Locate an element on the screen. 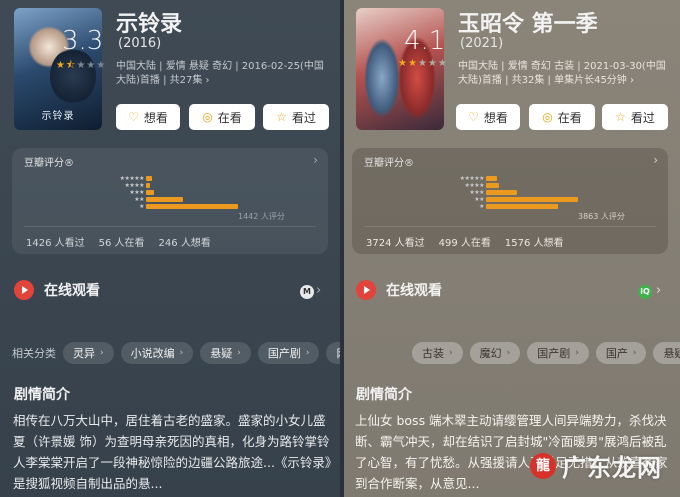 The image size is (680, 497). tag-chip: 国产 › is located at coordinates (621, 353).